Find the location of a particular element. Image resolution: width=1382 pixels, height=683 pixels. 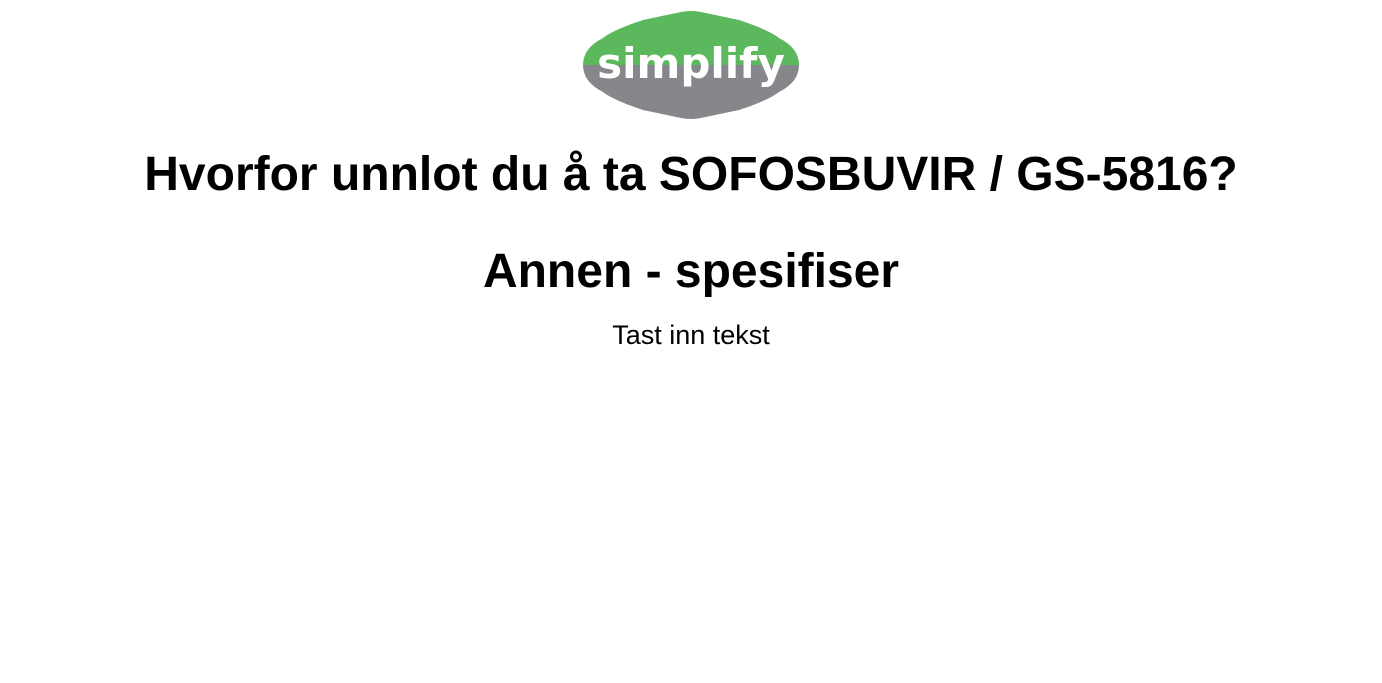

logo-text: simplify is located at coordinates (691, 63).